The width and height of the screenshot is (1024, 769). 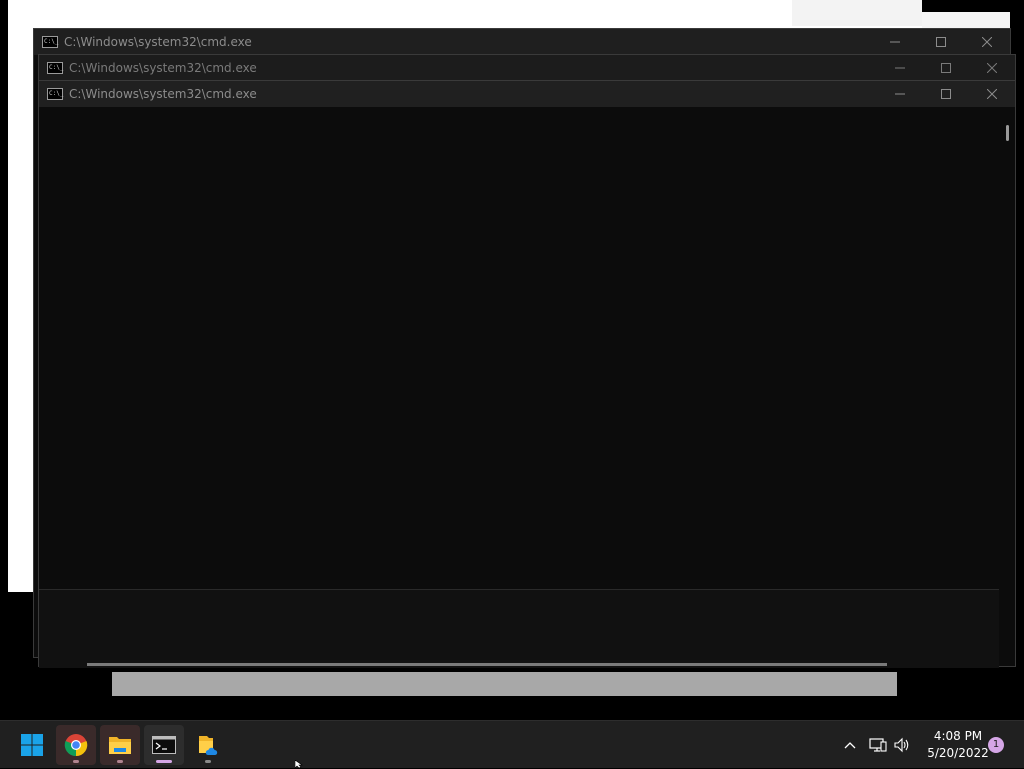 I want to click on start-button, so click(x=32, y=745).